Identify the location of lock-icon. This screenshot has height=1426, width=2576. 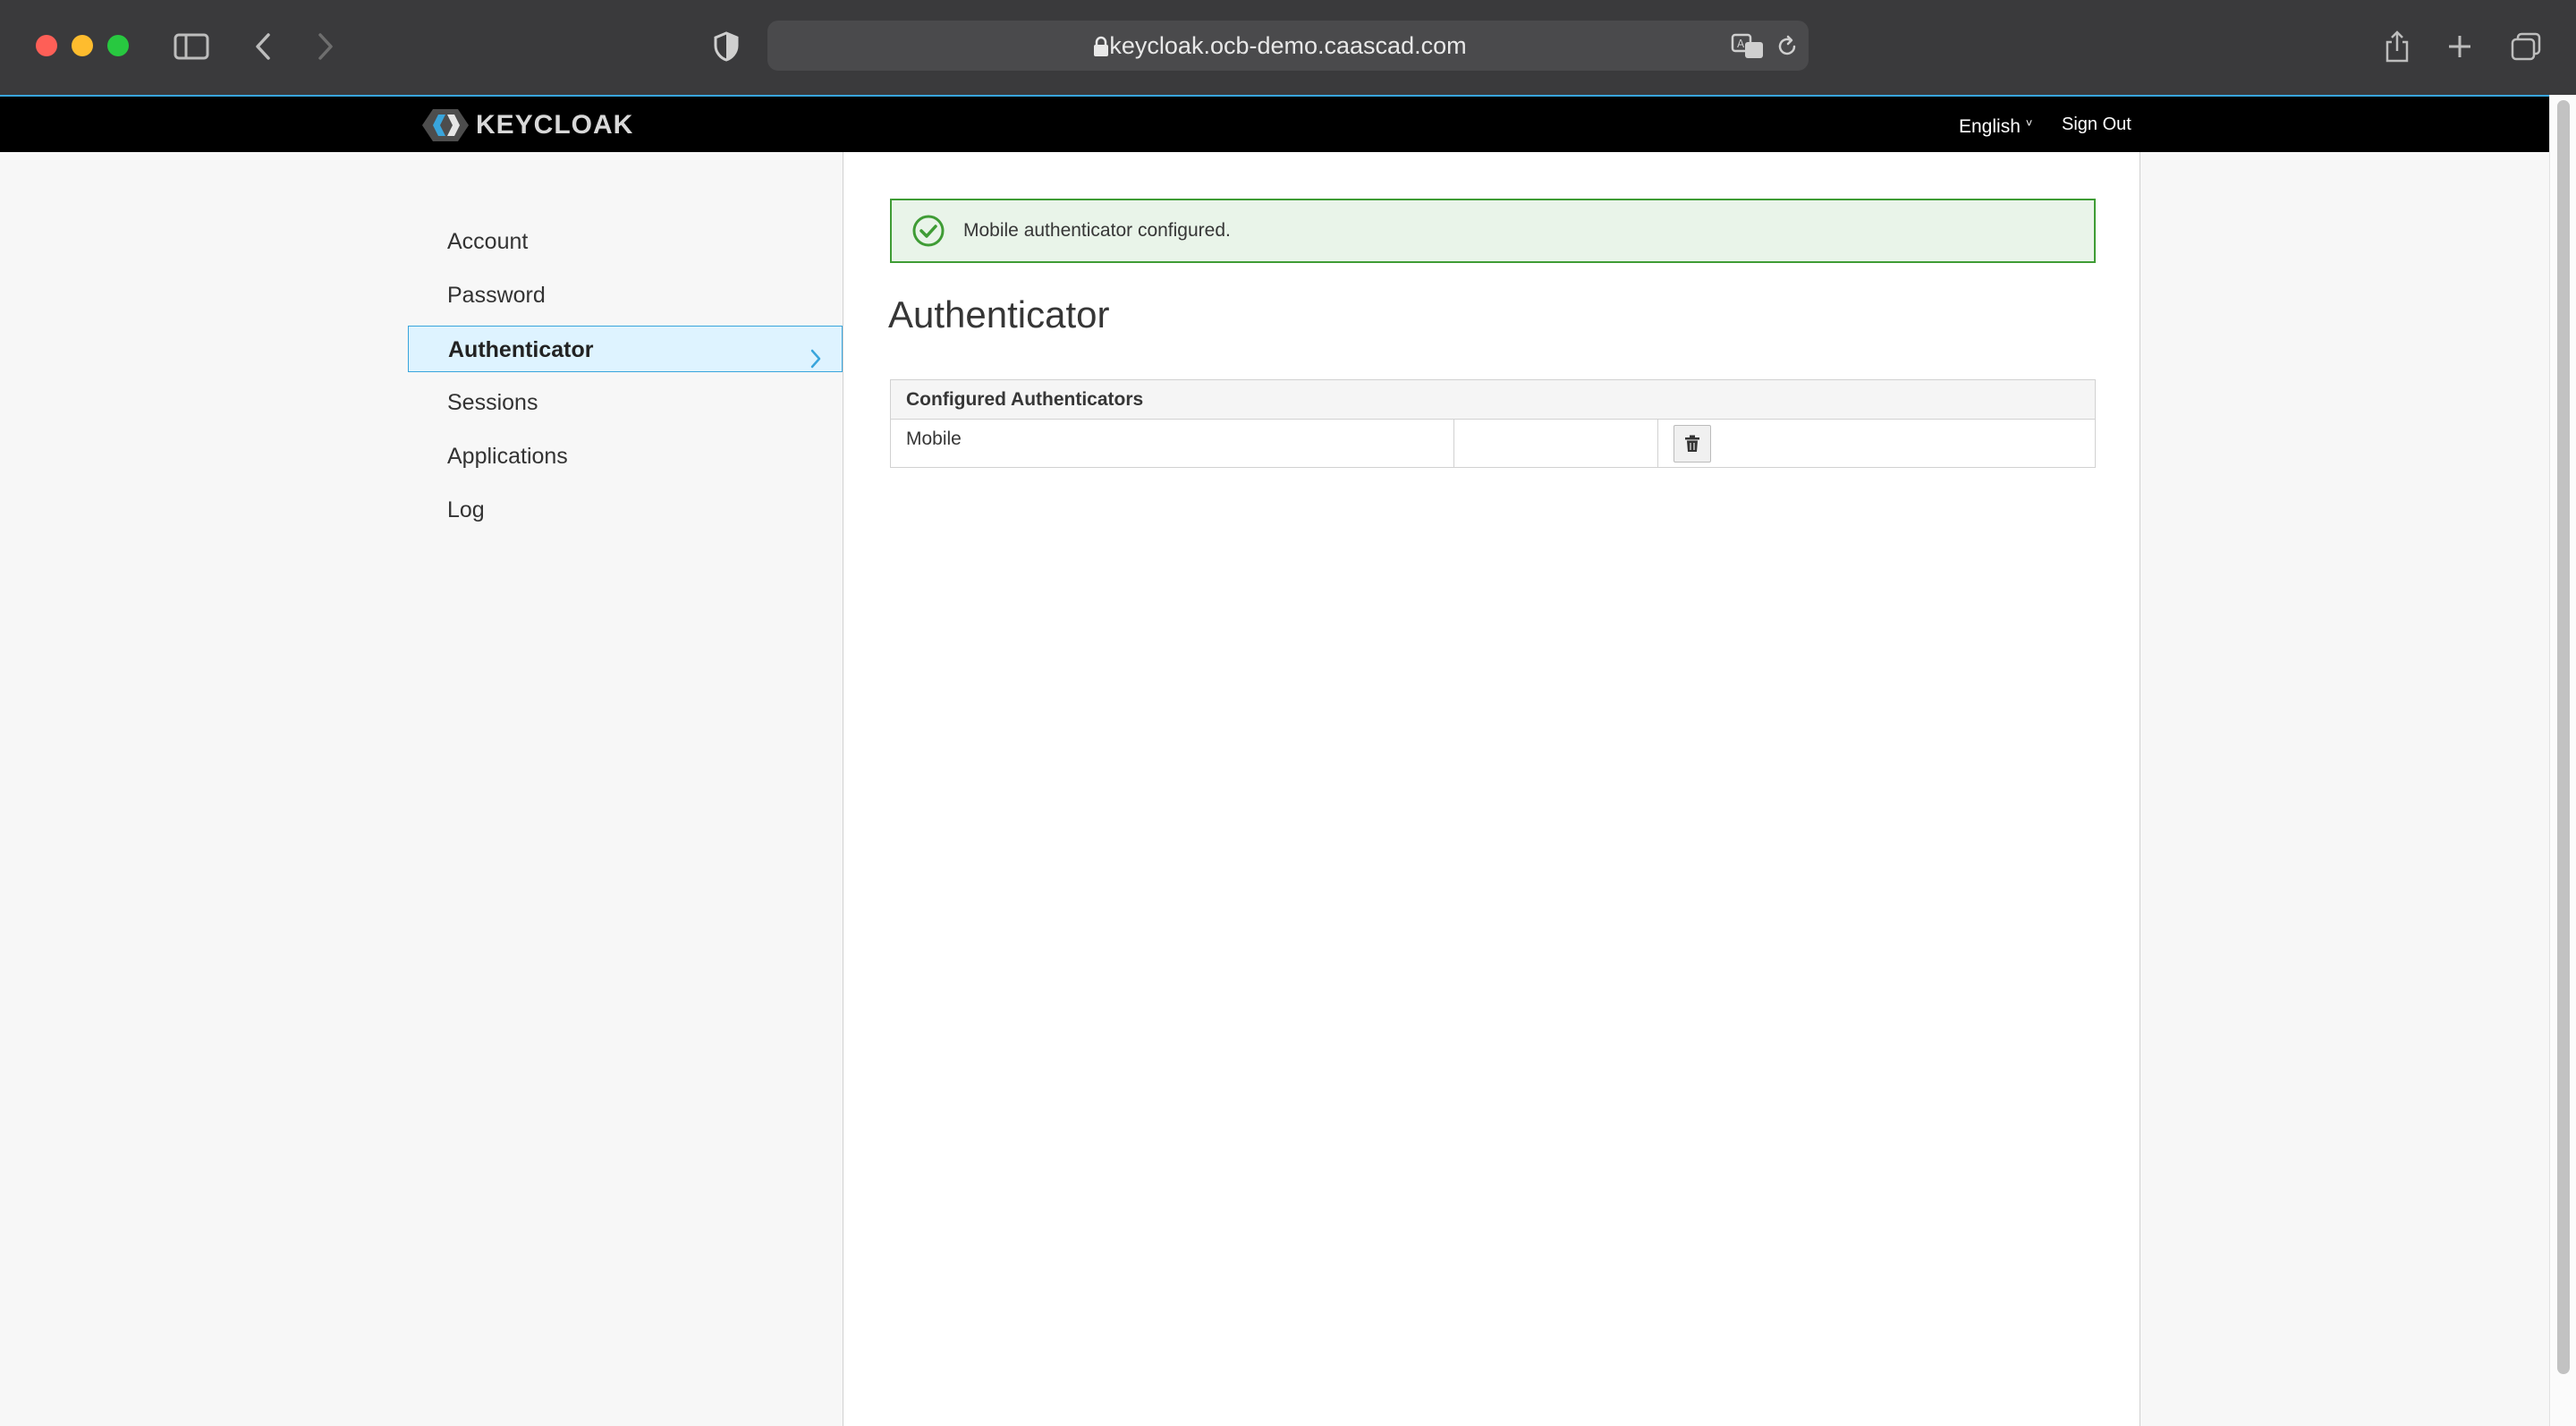
(1101, 49).